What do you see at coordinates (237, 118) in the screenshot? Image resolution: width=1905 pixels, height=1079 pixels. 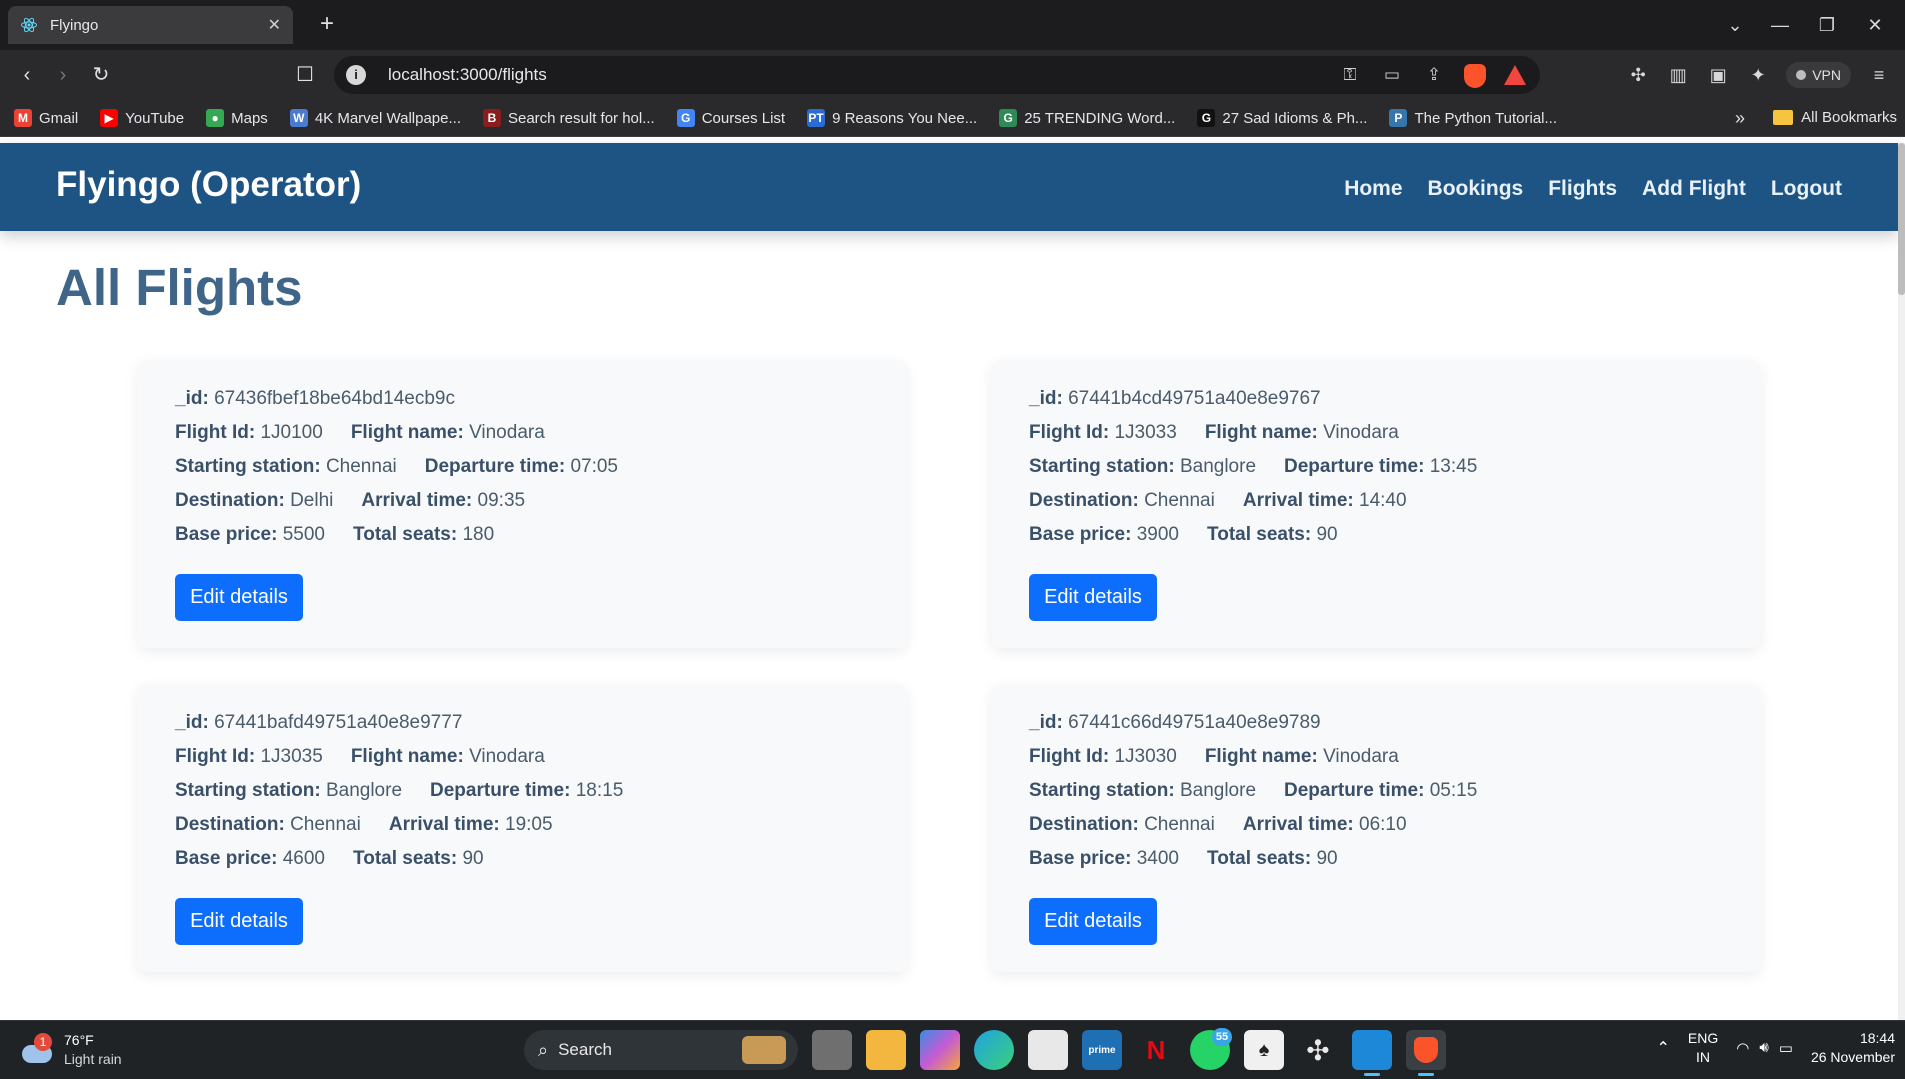 I see `bookmark-item: ● Maps` at bounding box center [237, 118].